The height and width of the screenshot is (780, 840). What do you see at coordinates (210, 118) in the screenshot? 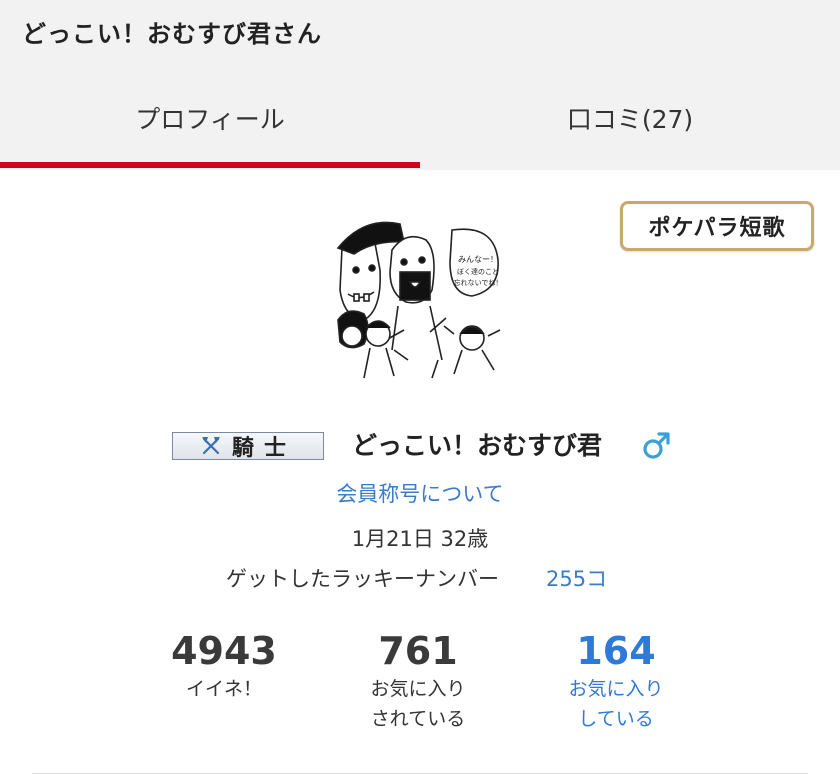
I see `tab-profile: プロフィール` at bounding box center [210, 118].